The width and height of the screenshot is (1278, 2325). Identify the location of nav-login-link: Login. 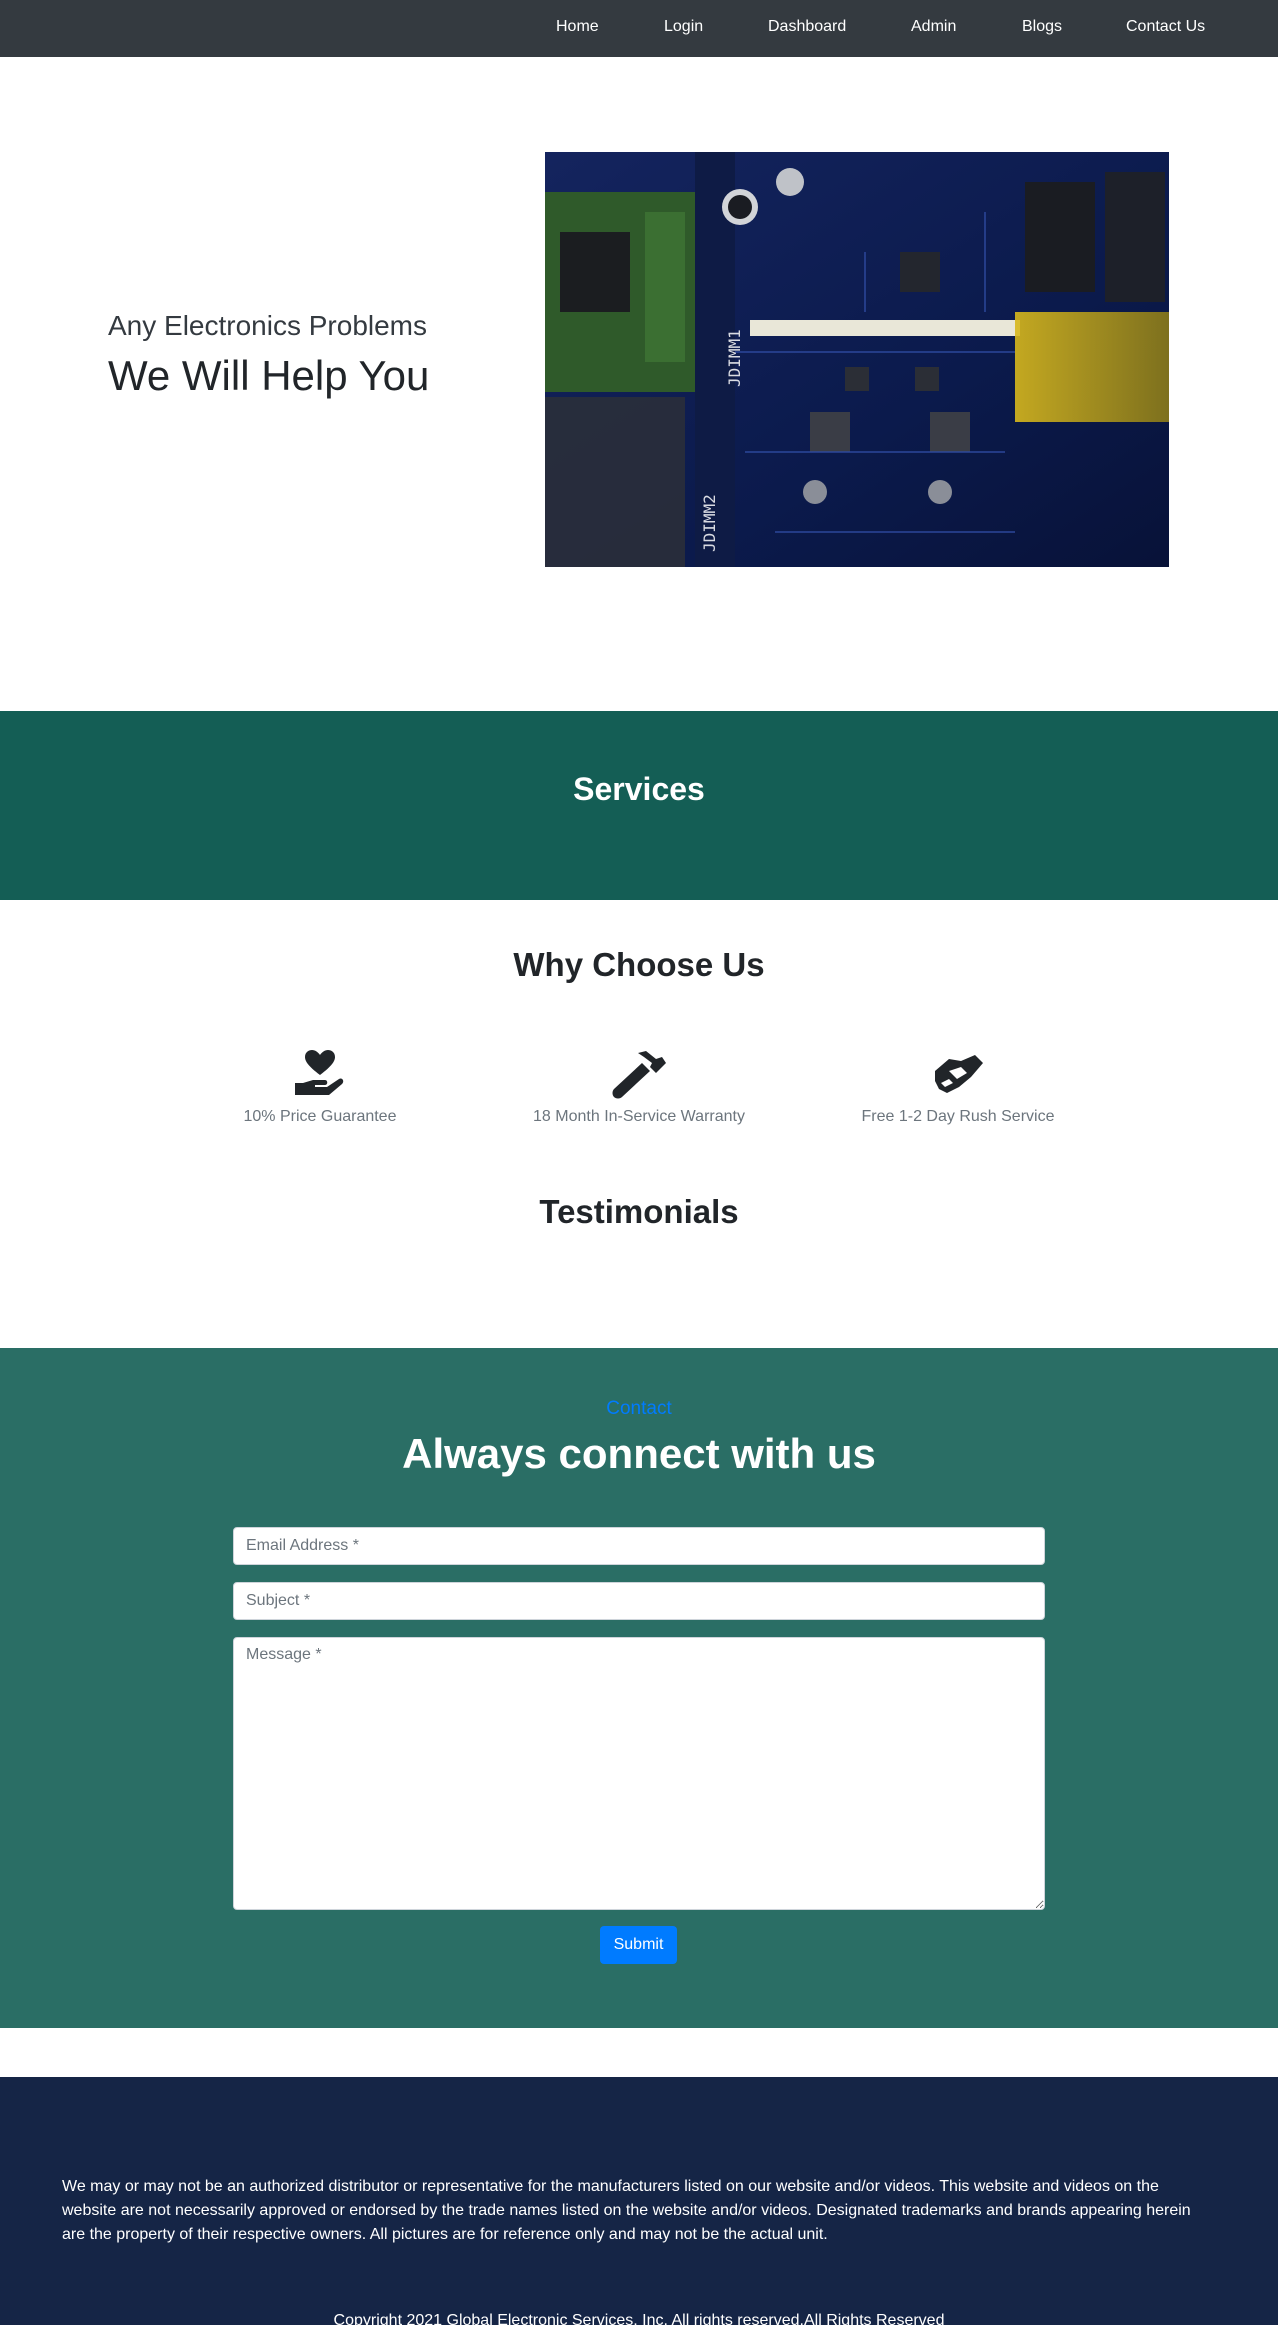
(683, 27).